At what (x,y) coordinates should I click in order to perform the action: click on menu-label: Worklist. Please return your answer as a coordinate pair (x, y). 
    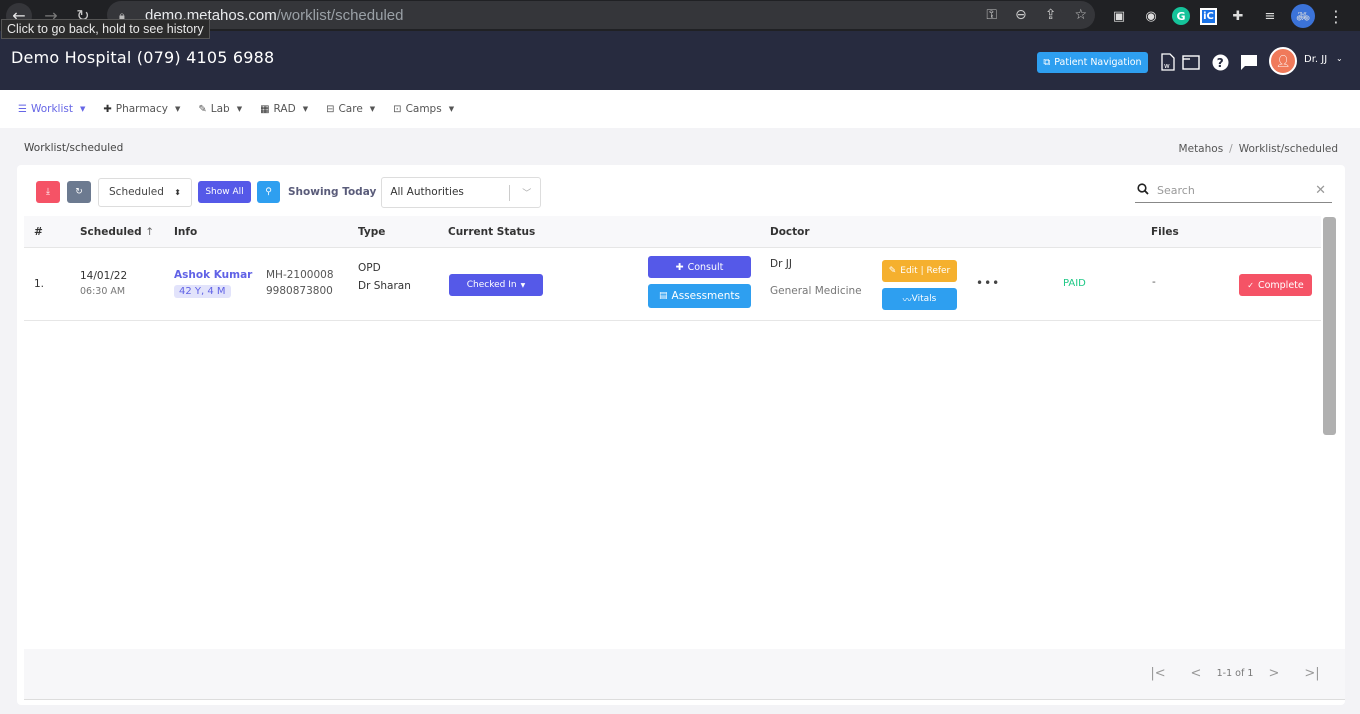
    Looking at the image, I should click on (51, 109).